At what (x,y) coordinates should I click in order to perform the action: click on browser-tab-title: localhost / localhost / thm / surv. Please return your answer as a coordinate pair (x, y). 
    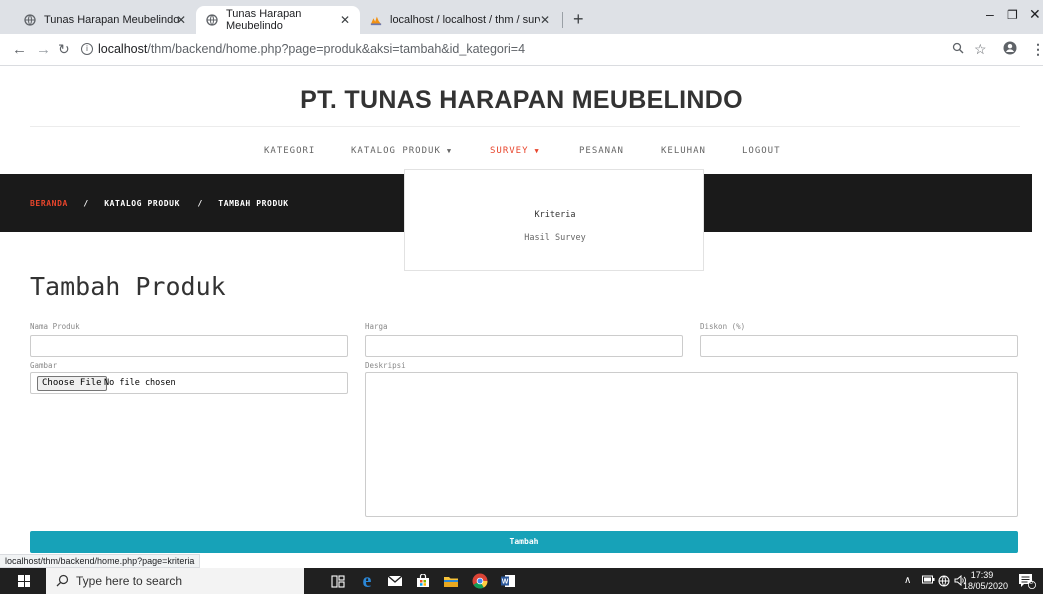
    Looking at the image, I should click on (465, 20).